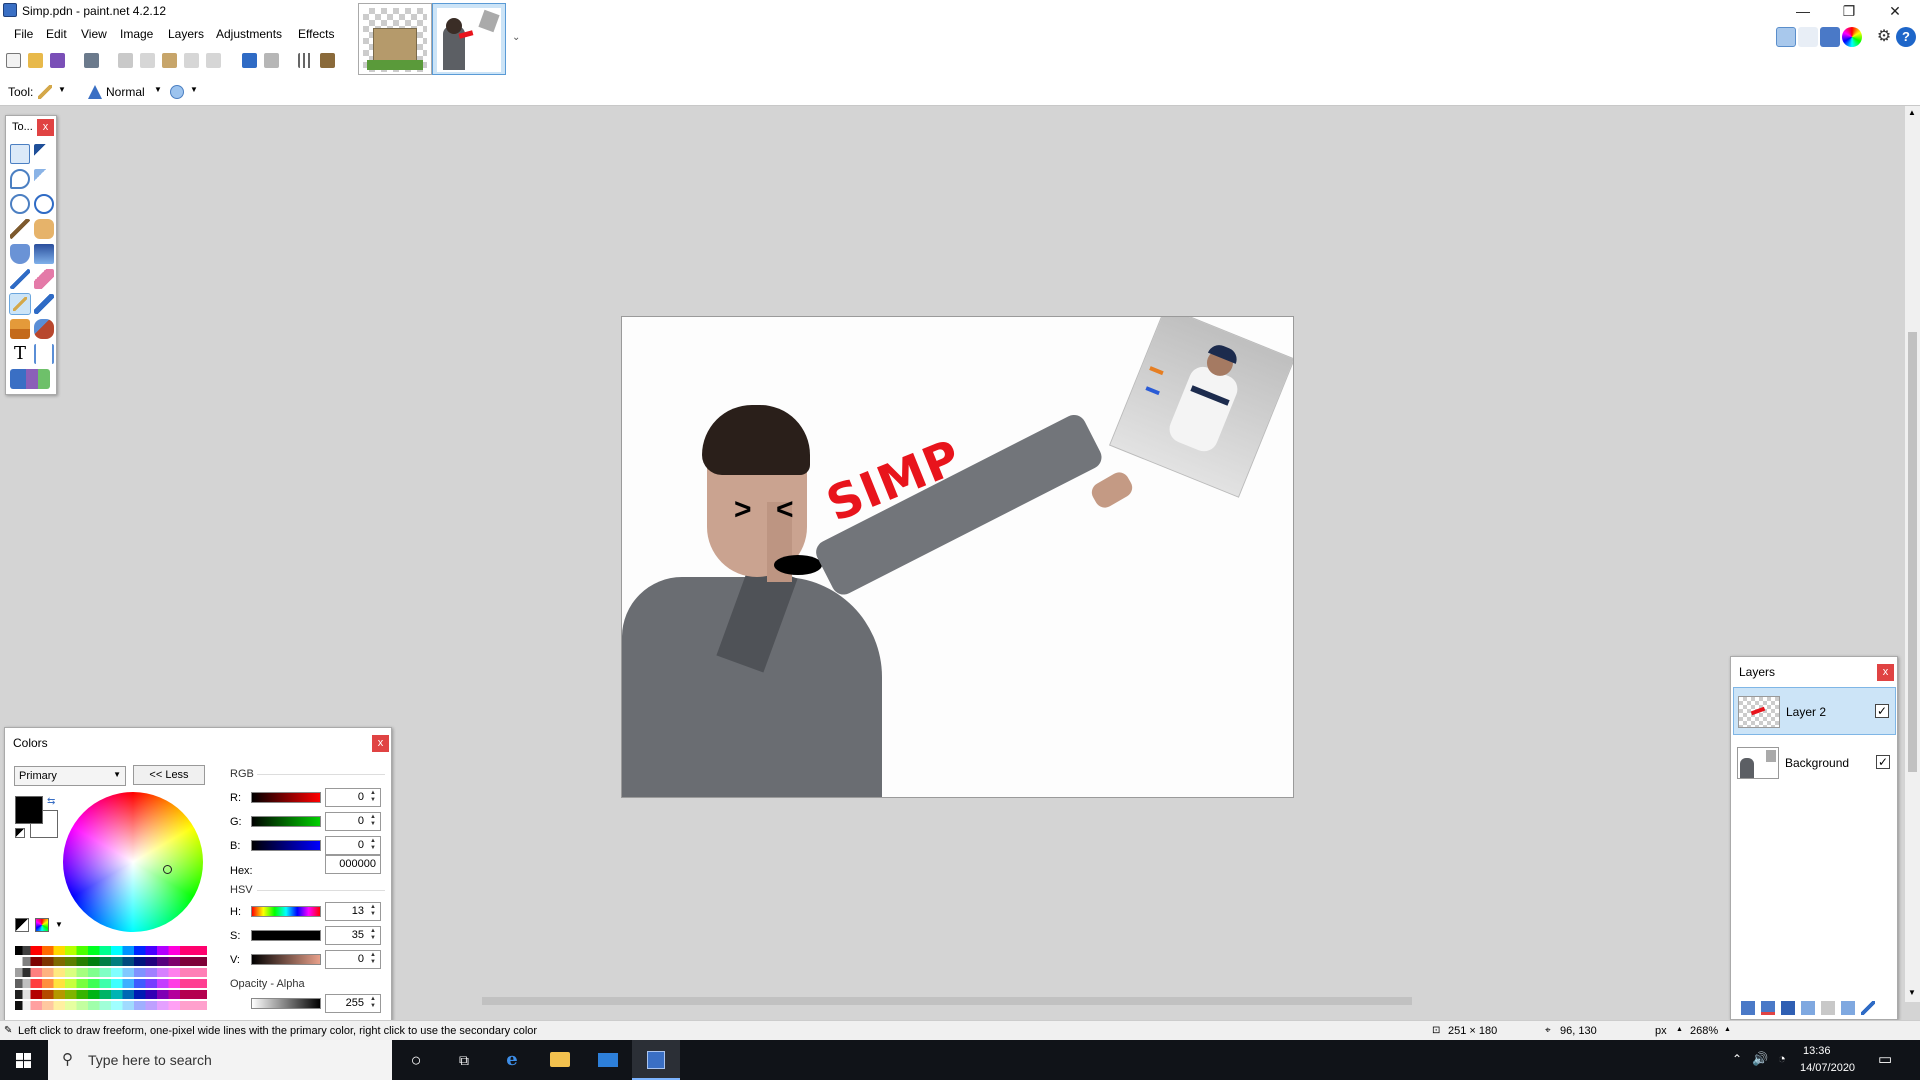  I want to click on task-view-icon: ⧉, so click(464, 1060).